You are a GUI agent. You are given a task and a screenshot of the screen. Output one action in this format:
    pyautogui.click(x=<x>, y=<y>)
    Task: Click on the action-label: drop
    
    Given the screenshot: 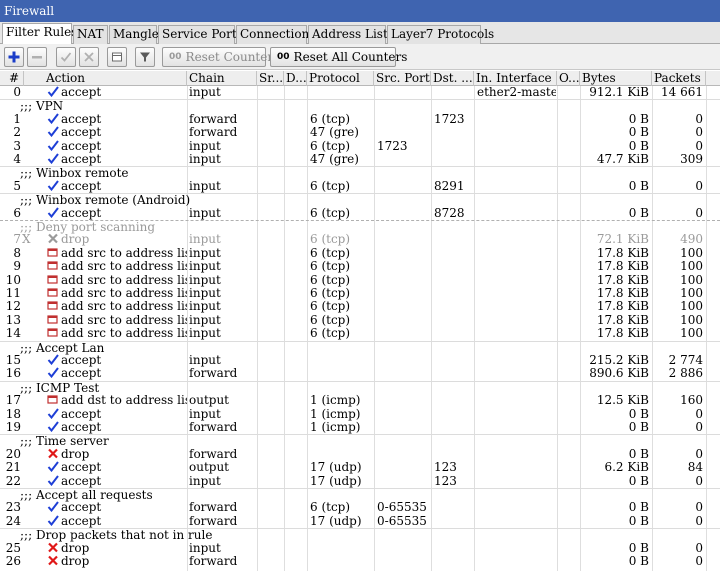 What is the action you would take?
    pyautogui.click(x=75, y=561)
    